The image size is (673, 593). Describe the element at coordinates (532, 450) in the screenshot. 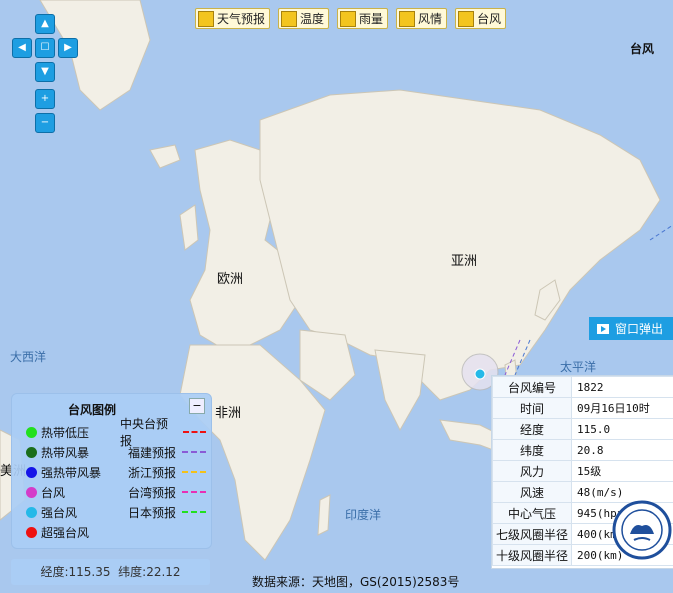

I see `info-key: 纬度` at that location.